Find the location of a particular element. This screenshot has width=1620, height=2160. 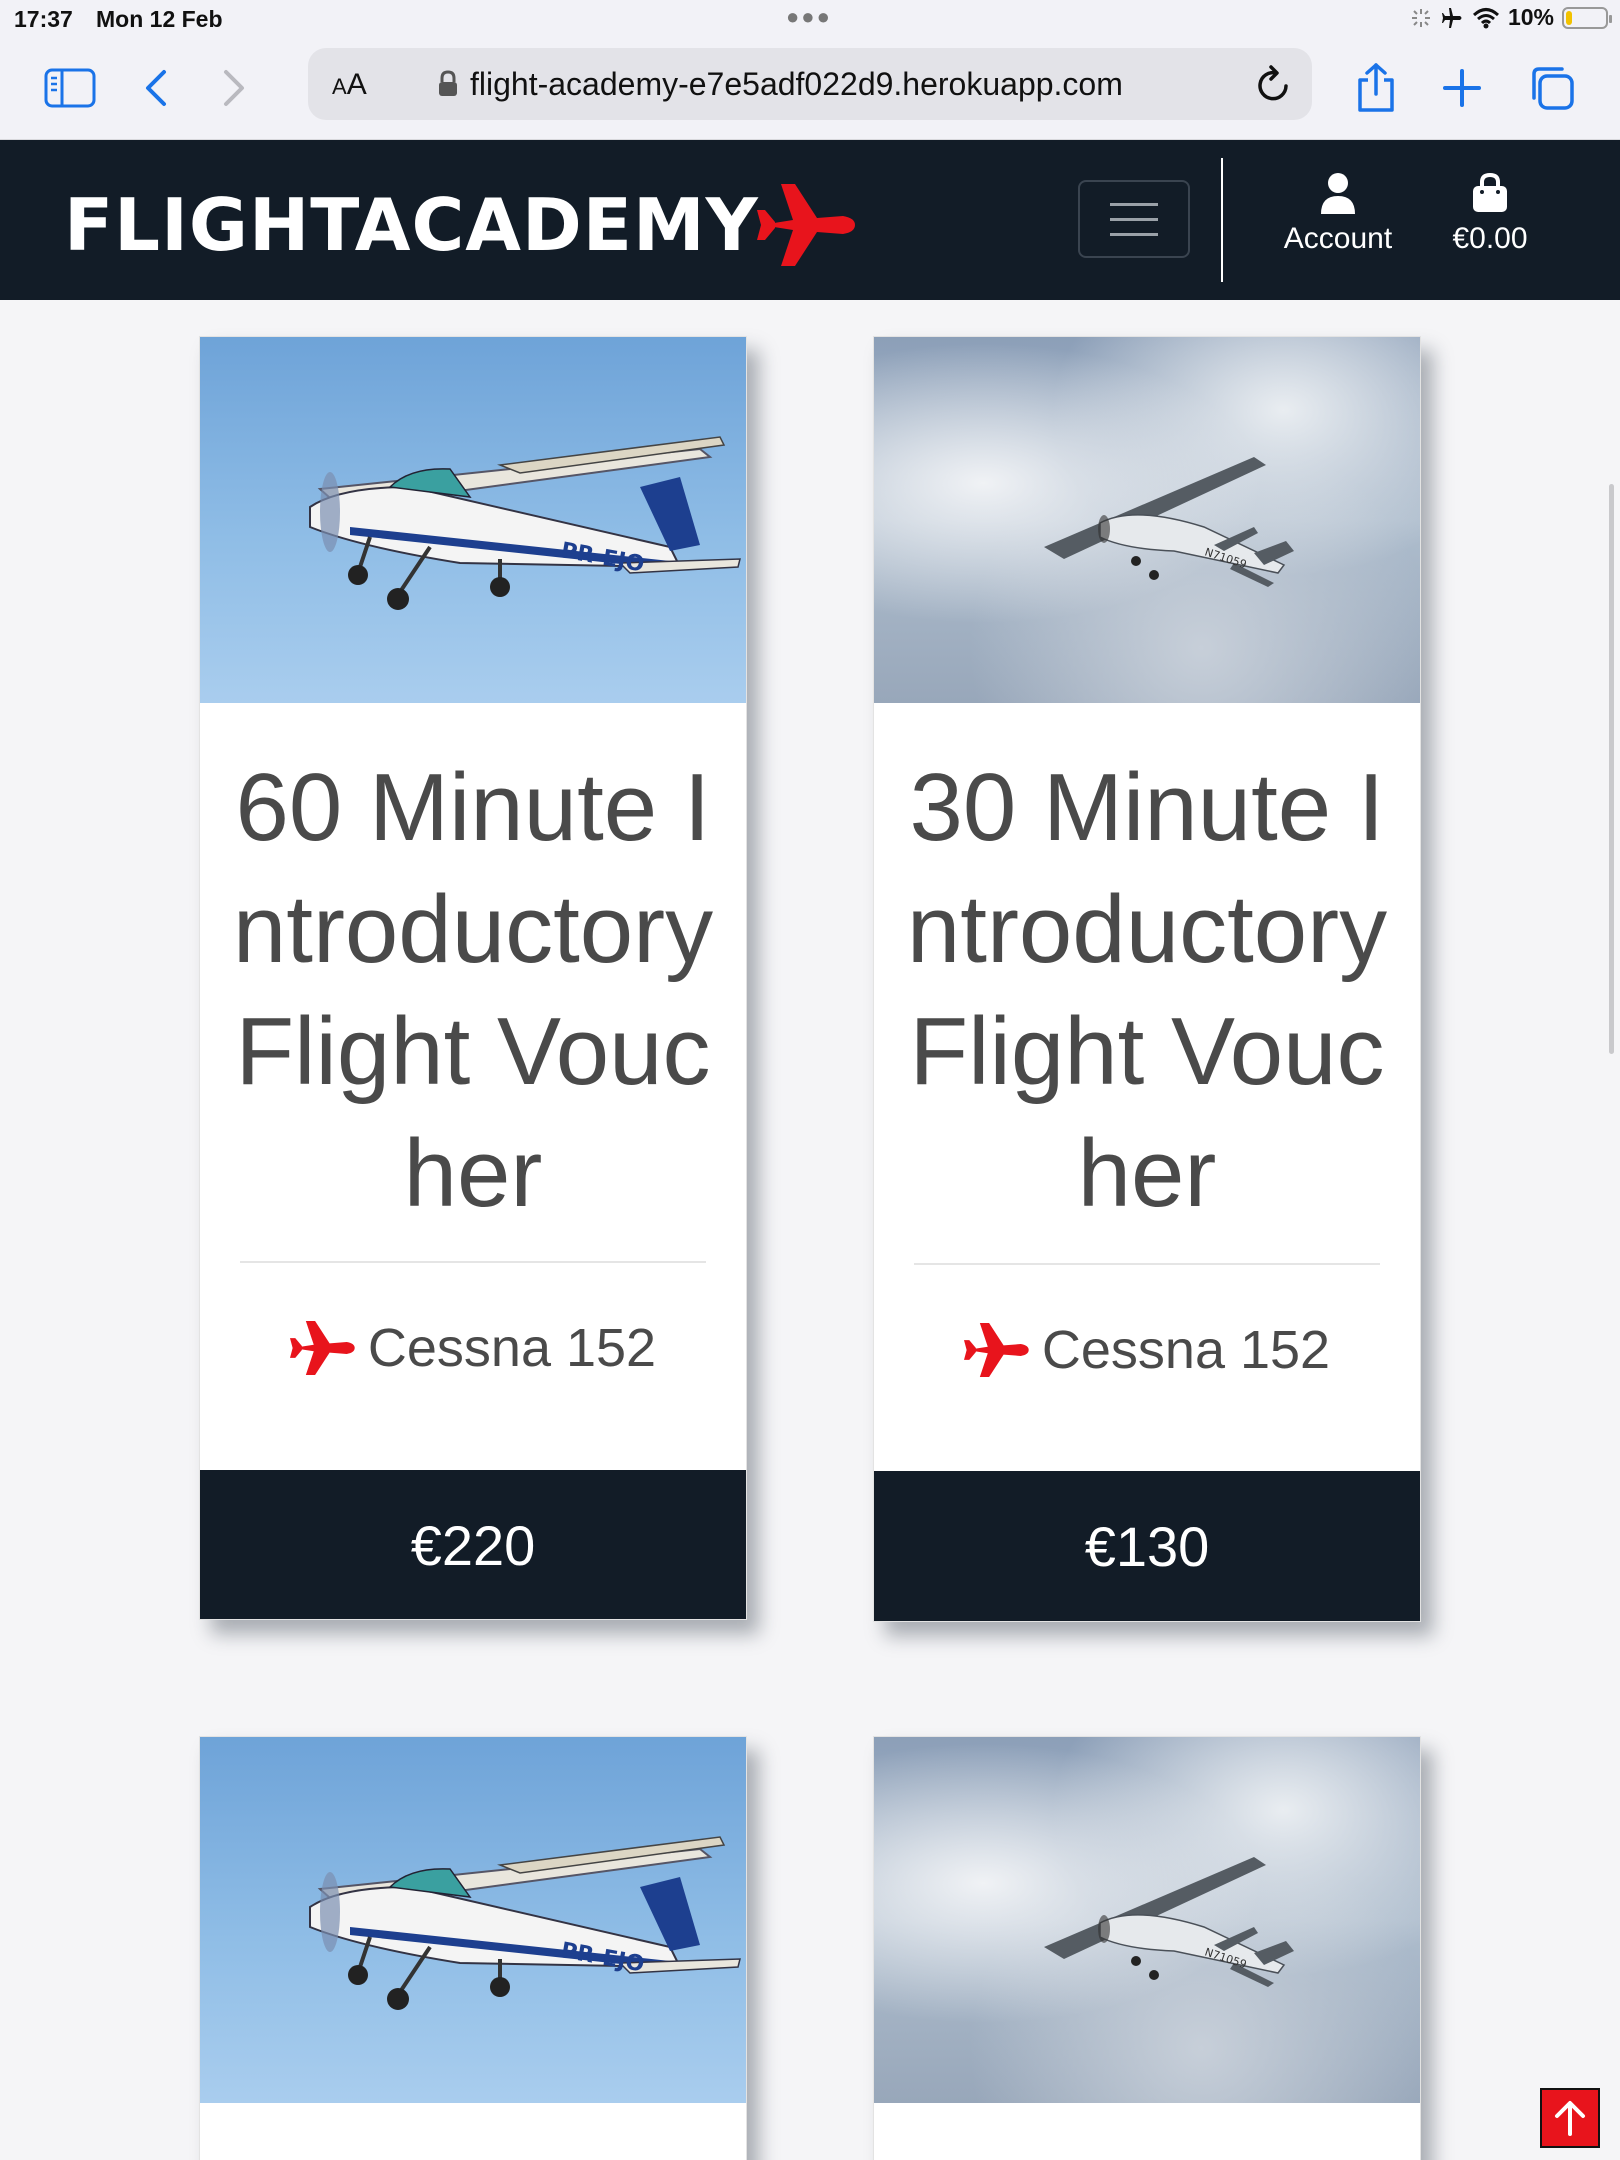

status-indicators: 10% is located at coordinates (1511, 17).